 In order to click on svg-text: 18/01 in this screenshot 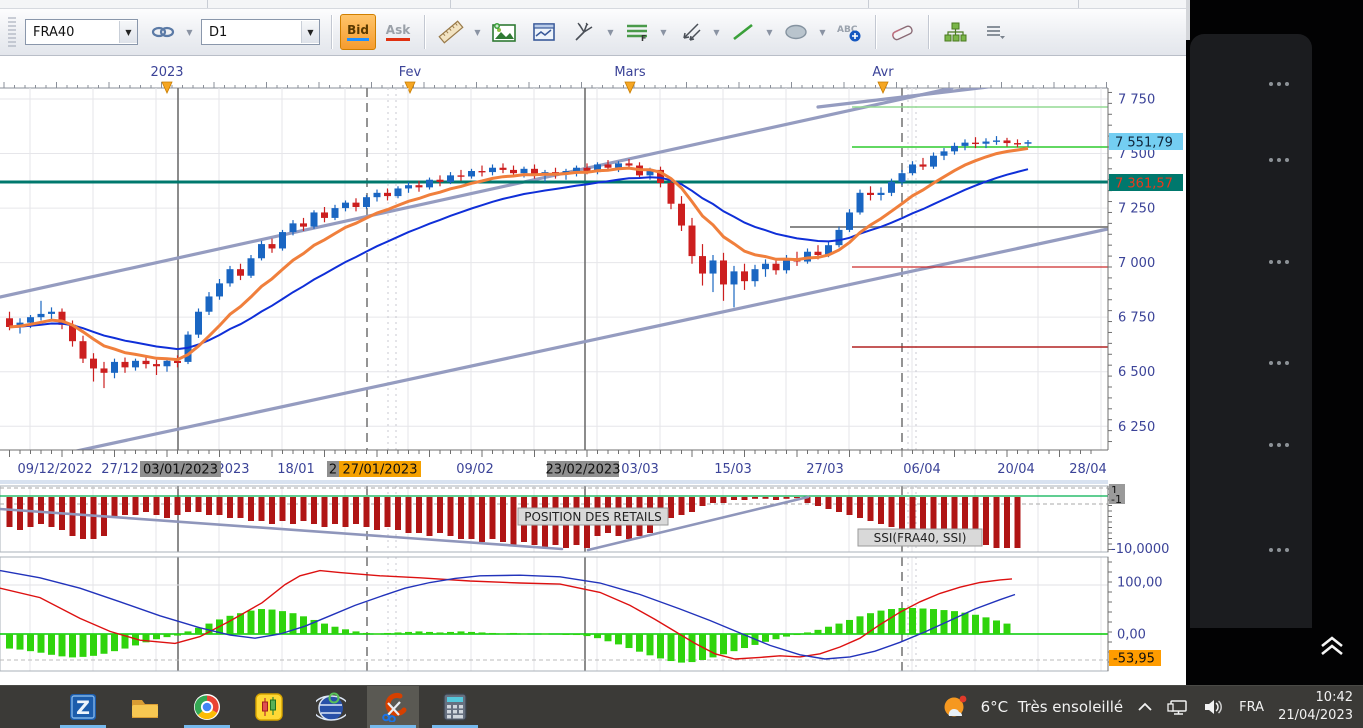, I will do `click(295, 469)`.